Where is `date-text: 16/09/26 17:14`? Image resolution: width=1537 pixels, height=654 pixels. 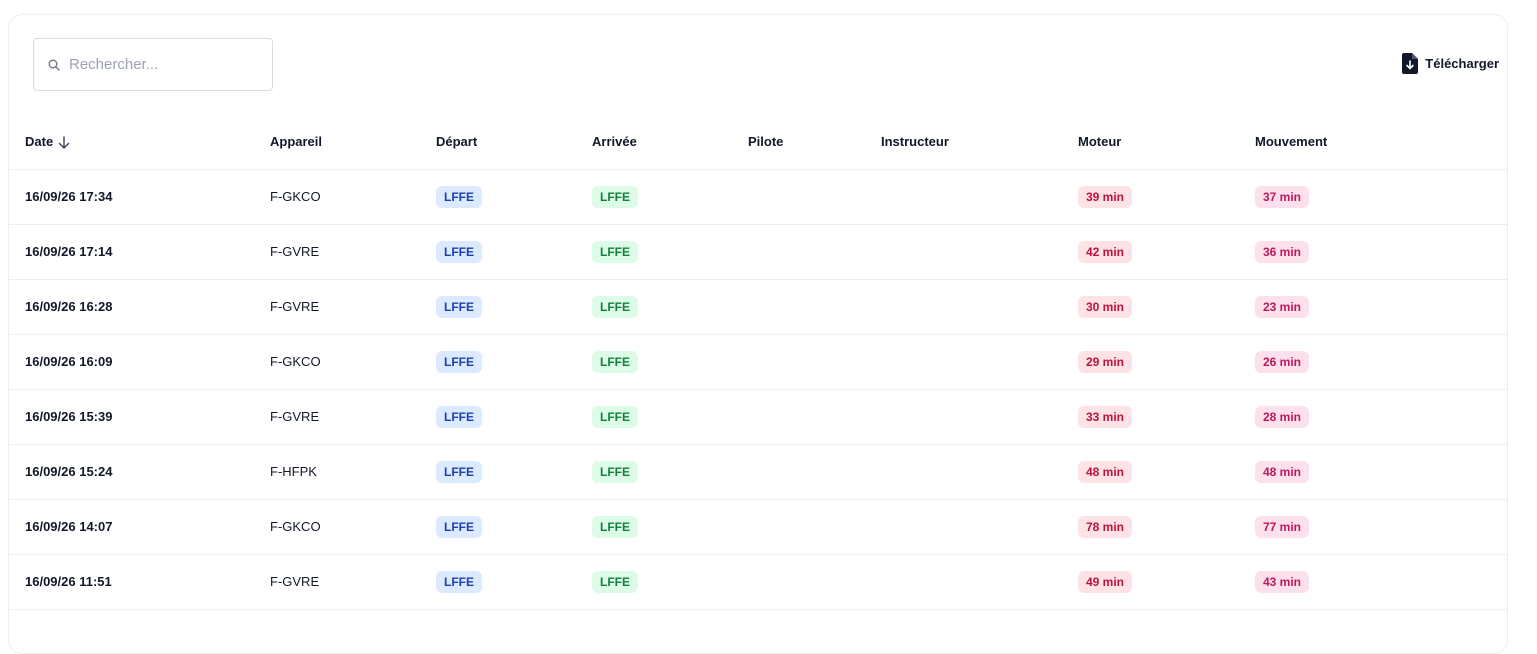
date-text: 16/09/26 17:14 is located at coordinates (69, 251).